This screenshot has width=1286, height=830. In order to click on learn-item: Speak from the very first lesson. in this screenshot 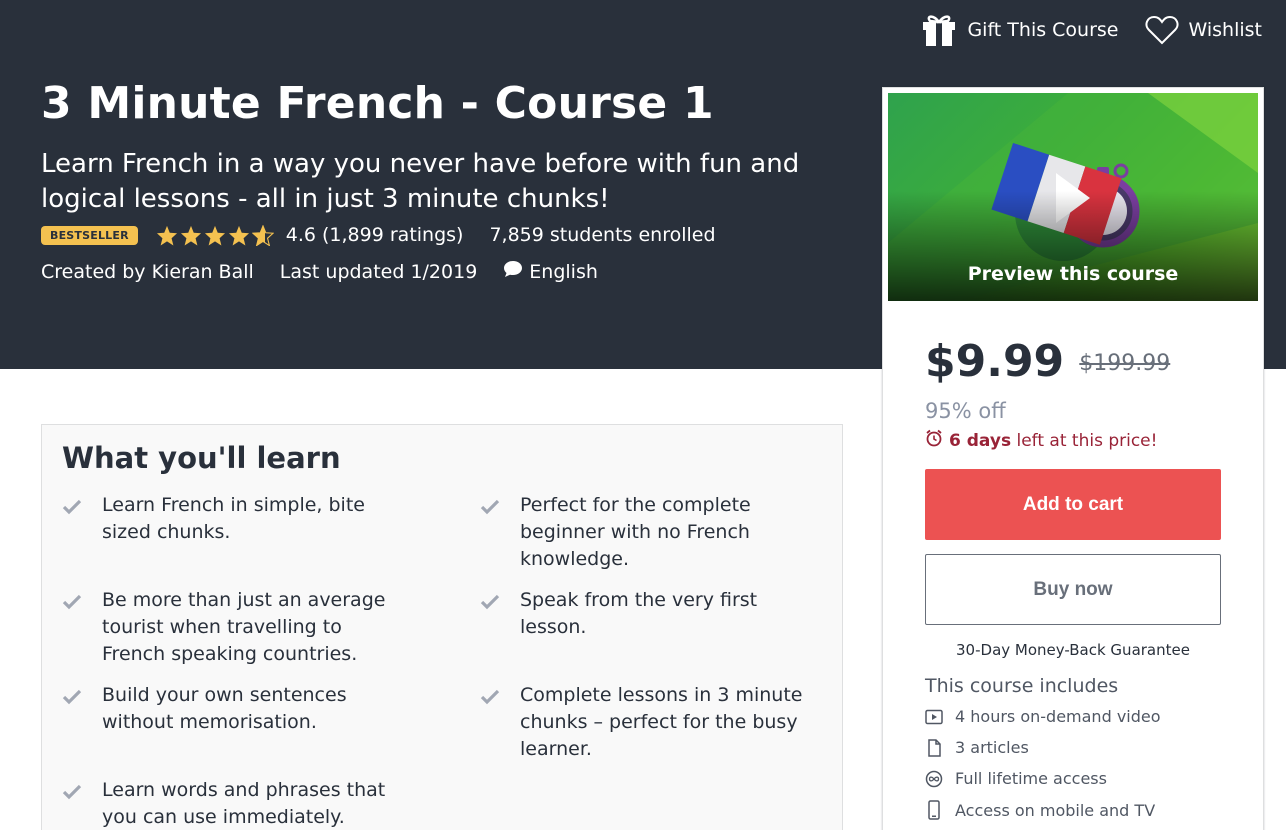, I will do `click(650, 614)`.